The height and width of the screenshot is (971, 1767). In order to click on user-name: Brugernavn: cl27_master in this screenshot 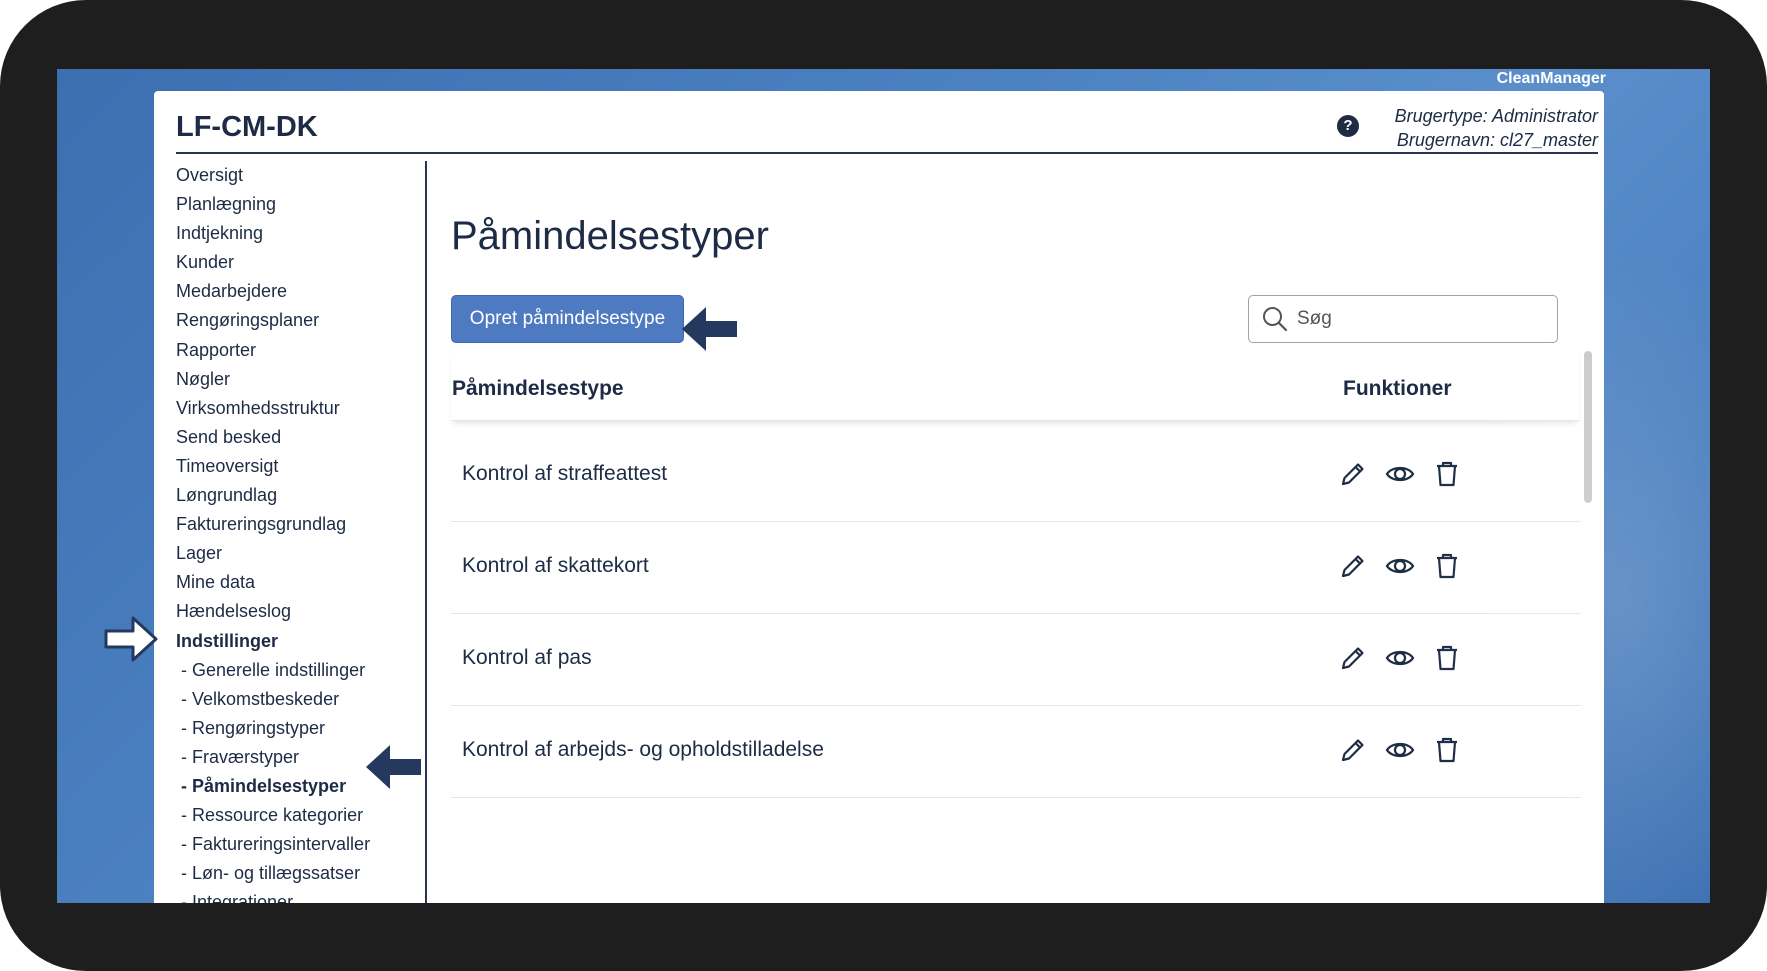, I will do `click(1497, 140)`.